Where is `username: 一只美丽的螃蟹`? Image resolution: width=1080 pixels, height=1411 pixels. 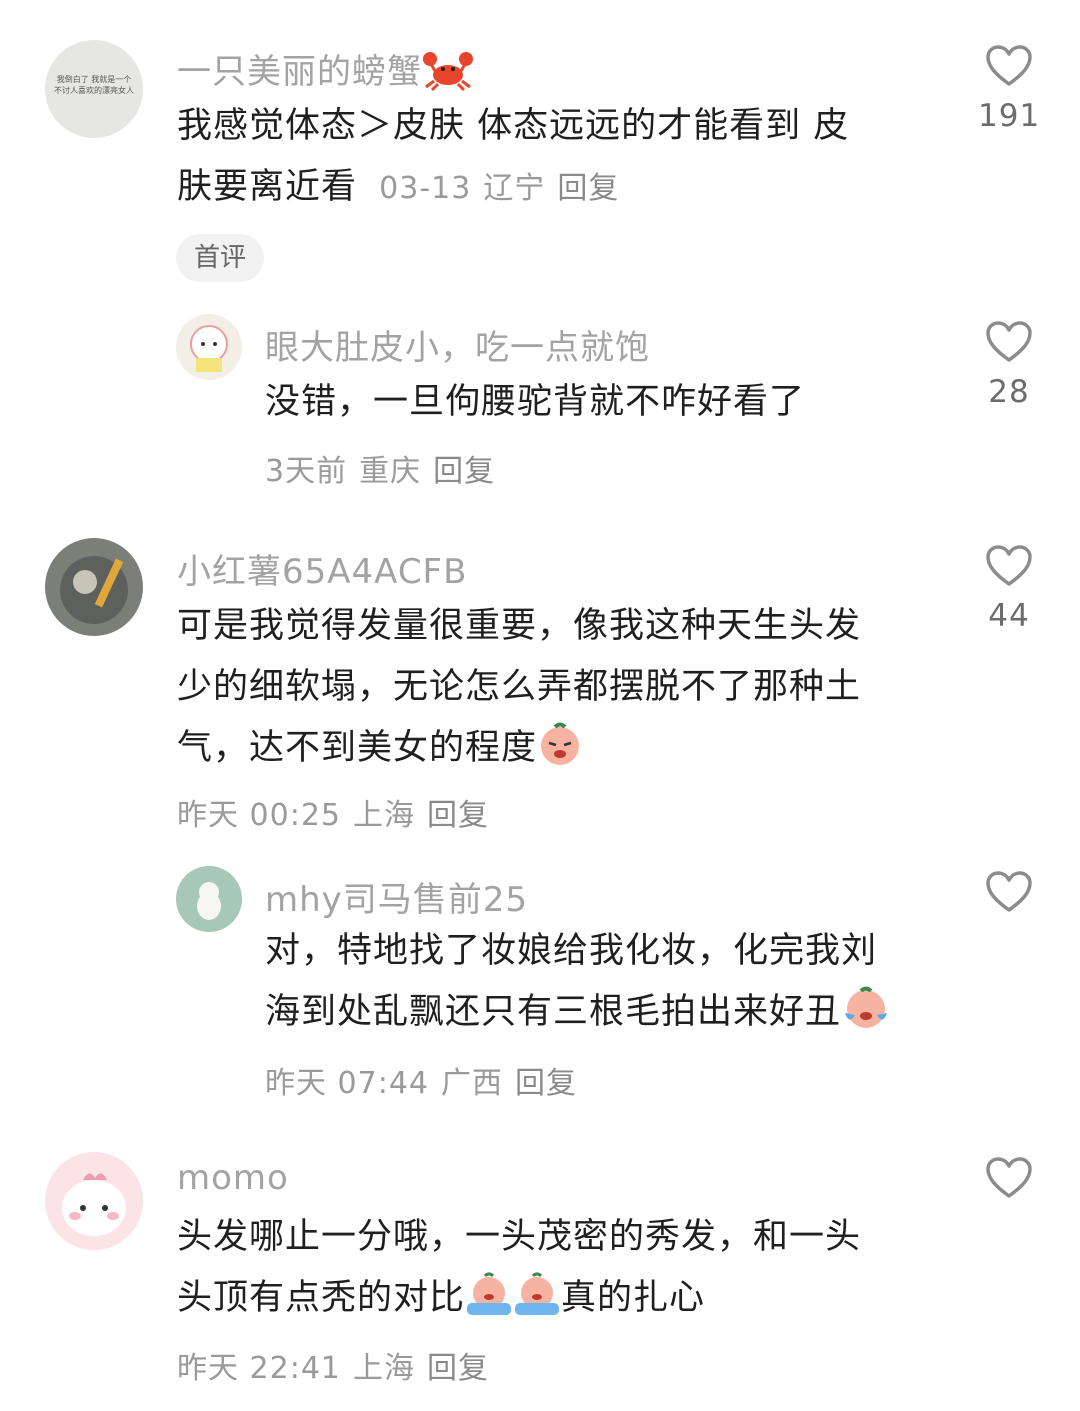
username: 一只美丽的螃蟹 is located at coordinates (325, 72).